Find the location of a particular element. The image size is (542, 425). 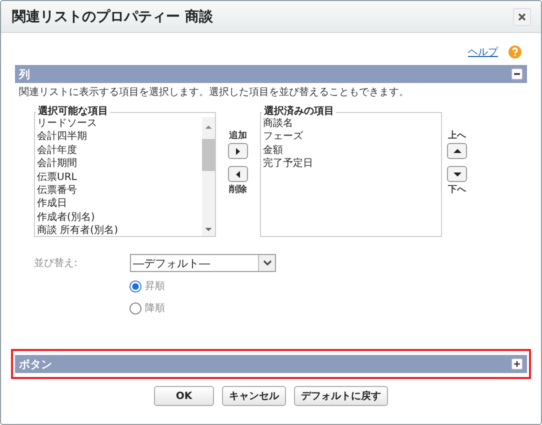

list-legend: 選択済みの項目 is located at coordinates (299, 112).